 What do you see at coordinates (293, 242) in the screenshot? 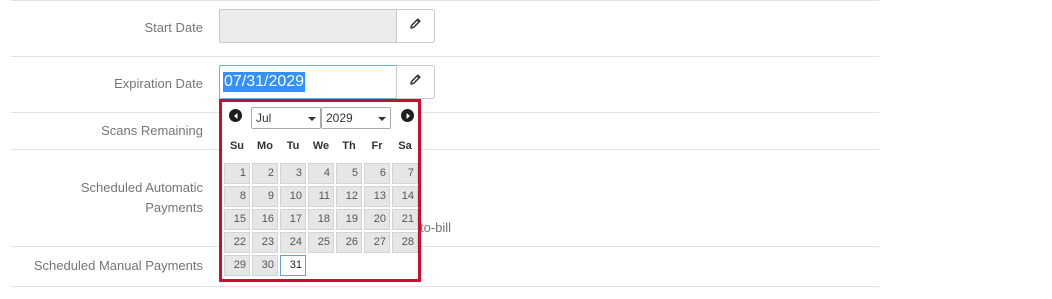
I see `calendar-day: 24` at bounding box center [293, 242].